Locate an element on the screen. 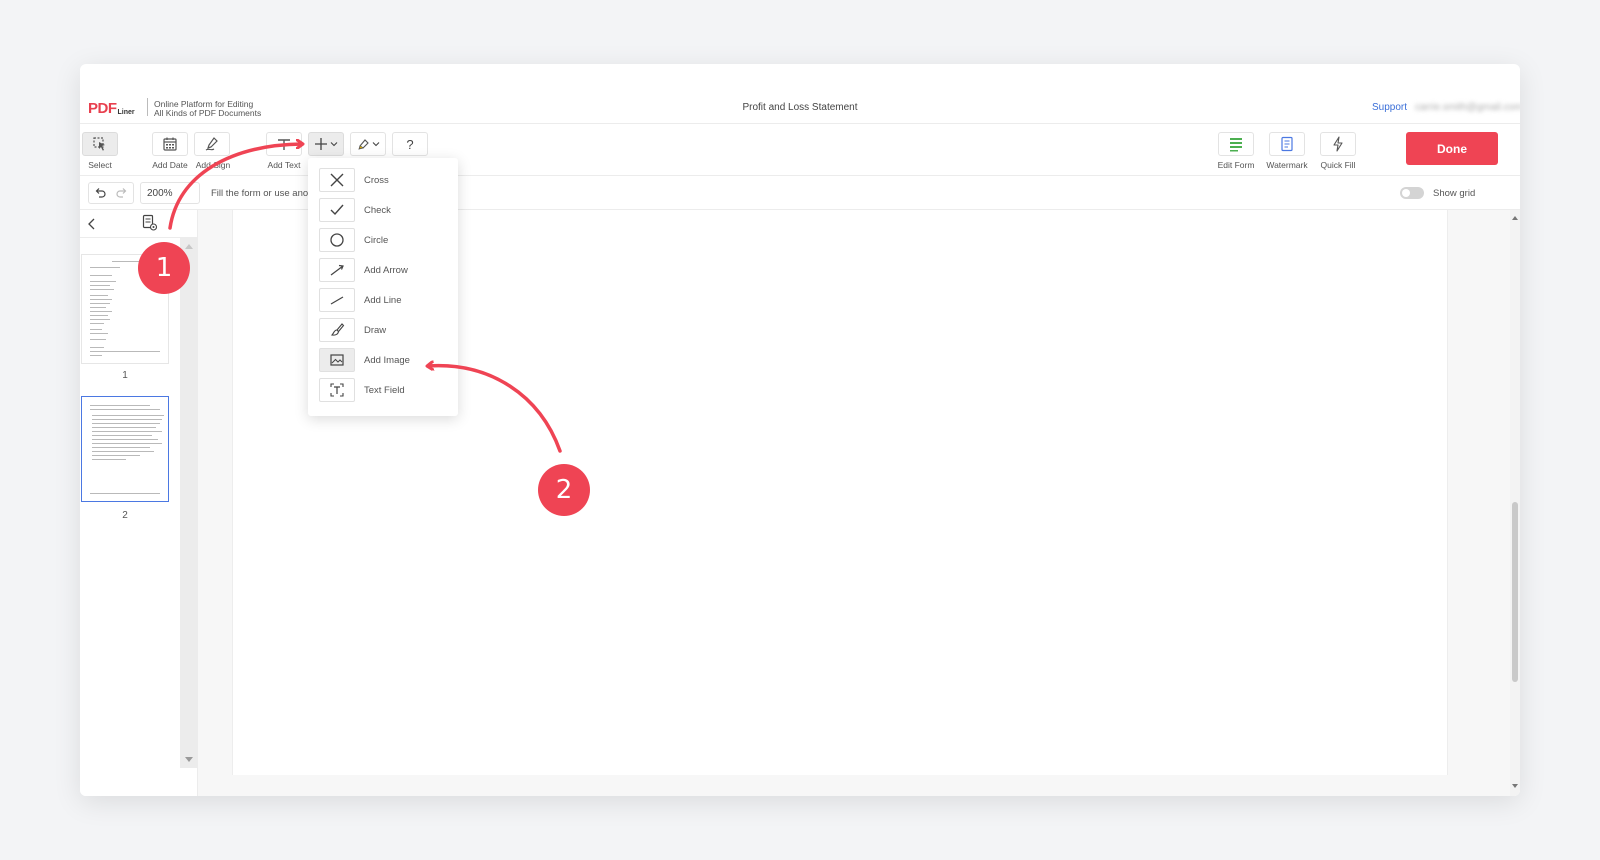 The width and height of the screenshot is (1600, 860). highlight-color-button is located at coordinates (368, 144).